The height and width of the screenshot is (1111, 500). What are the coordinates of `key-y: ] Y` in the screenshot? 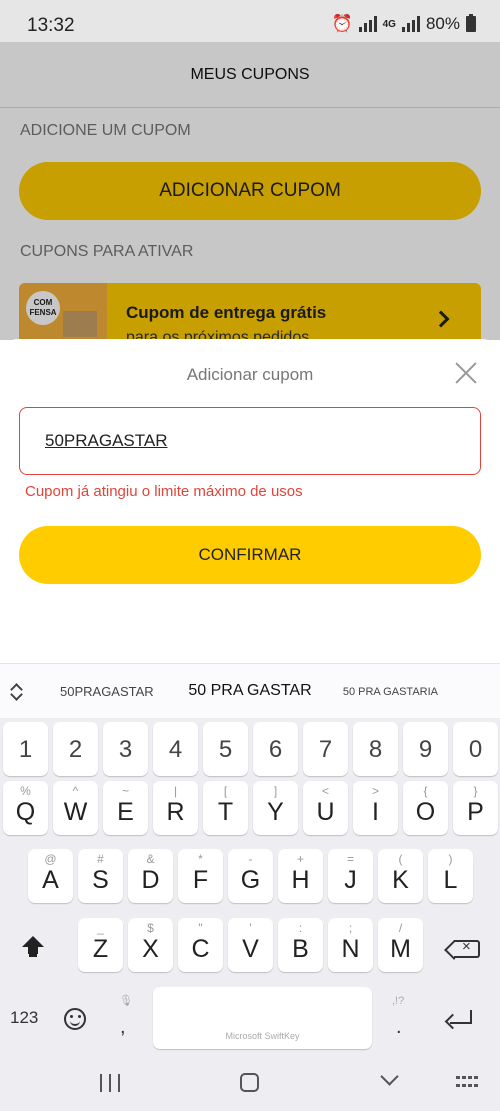 It's located at (275, 808).